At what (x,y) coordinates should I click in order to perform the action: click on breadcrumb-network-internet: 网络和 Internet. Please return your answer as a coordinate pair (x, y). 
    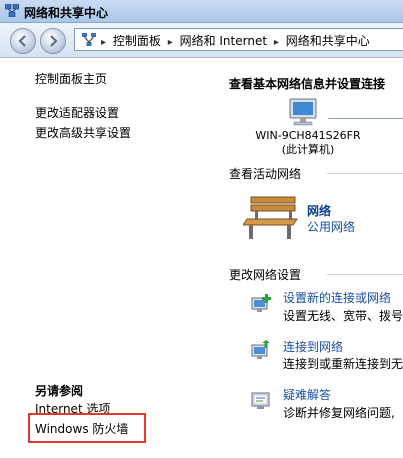
    Looking at the image, I should click on (223, 41).